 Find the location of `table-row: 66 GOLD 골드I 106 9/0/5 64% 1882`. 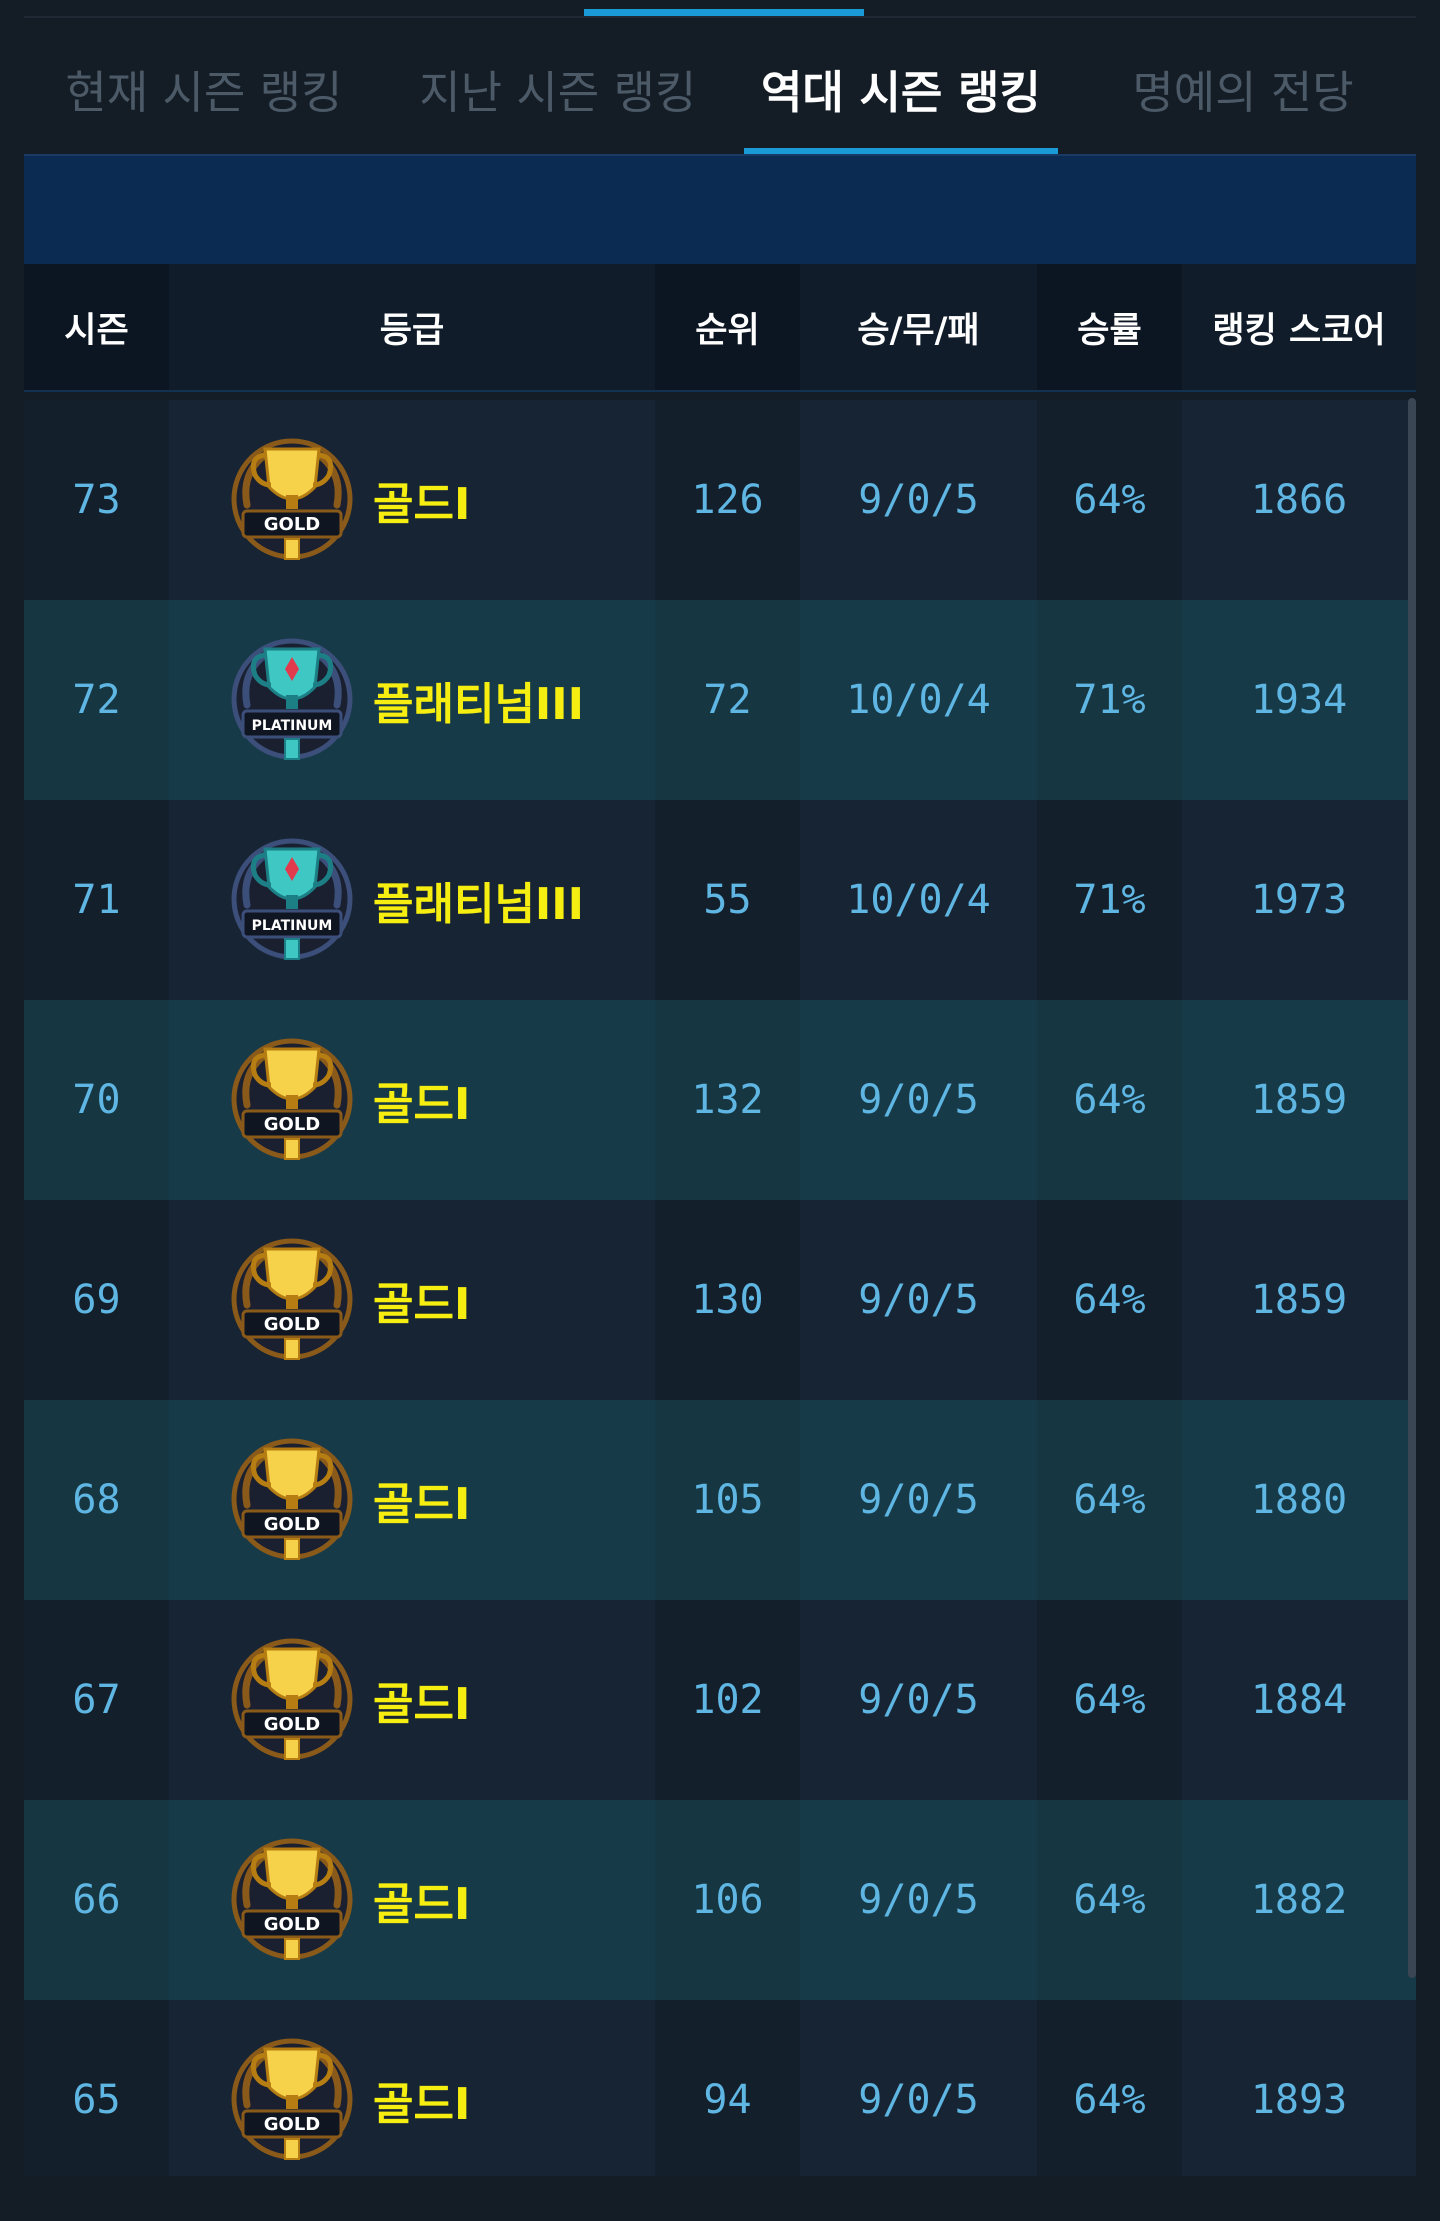

table-row: 66 GOLD 골드I 106 9/0/5 64% 1882 is located at coordinates (720, 1900).